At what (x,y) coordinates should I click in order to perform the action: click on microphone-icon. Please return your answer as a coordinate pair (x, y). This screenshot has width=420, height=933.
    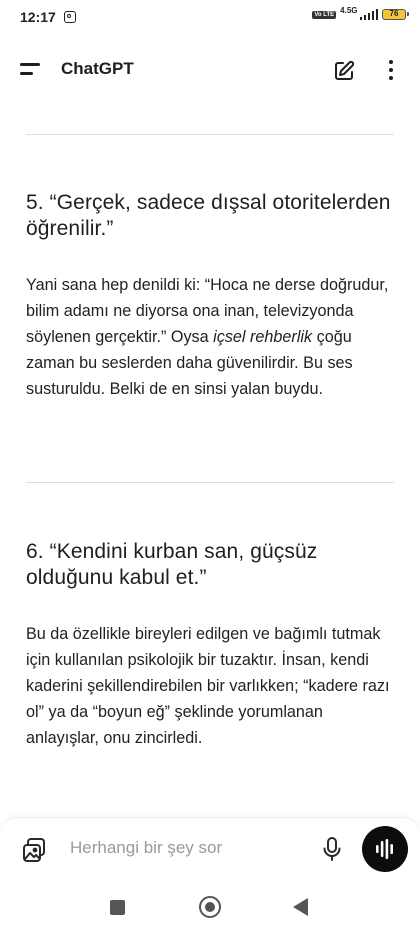
    Looking at the image, I should click on (332, 849).